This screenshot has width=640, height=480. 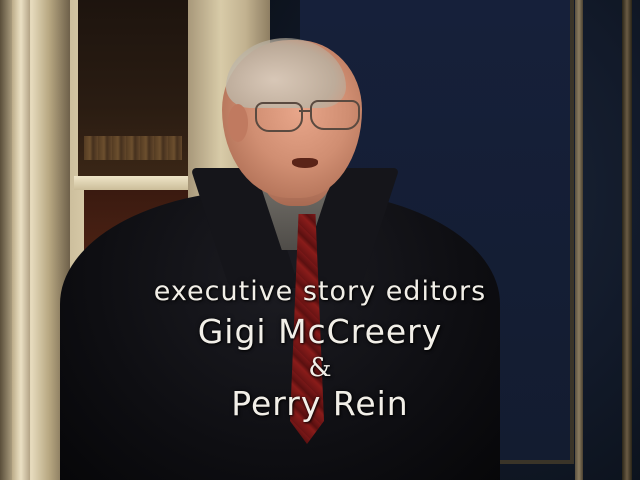 I want to click on credit-name-2: Perry Rein, so click(x=320, y=403).